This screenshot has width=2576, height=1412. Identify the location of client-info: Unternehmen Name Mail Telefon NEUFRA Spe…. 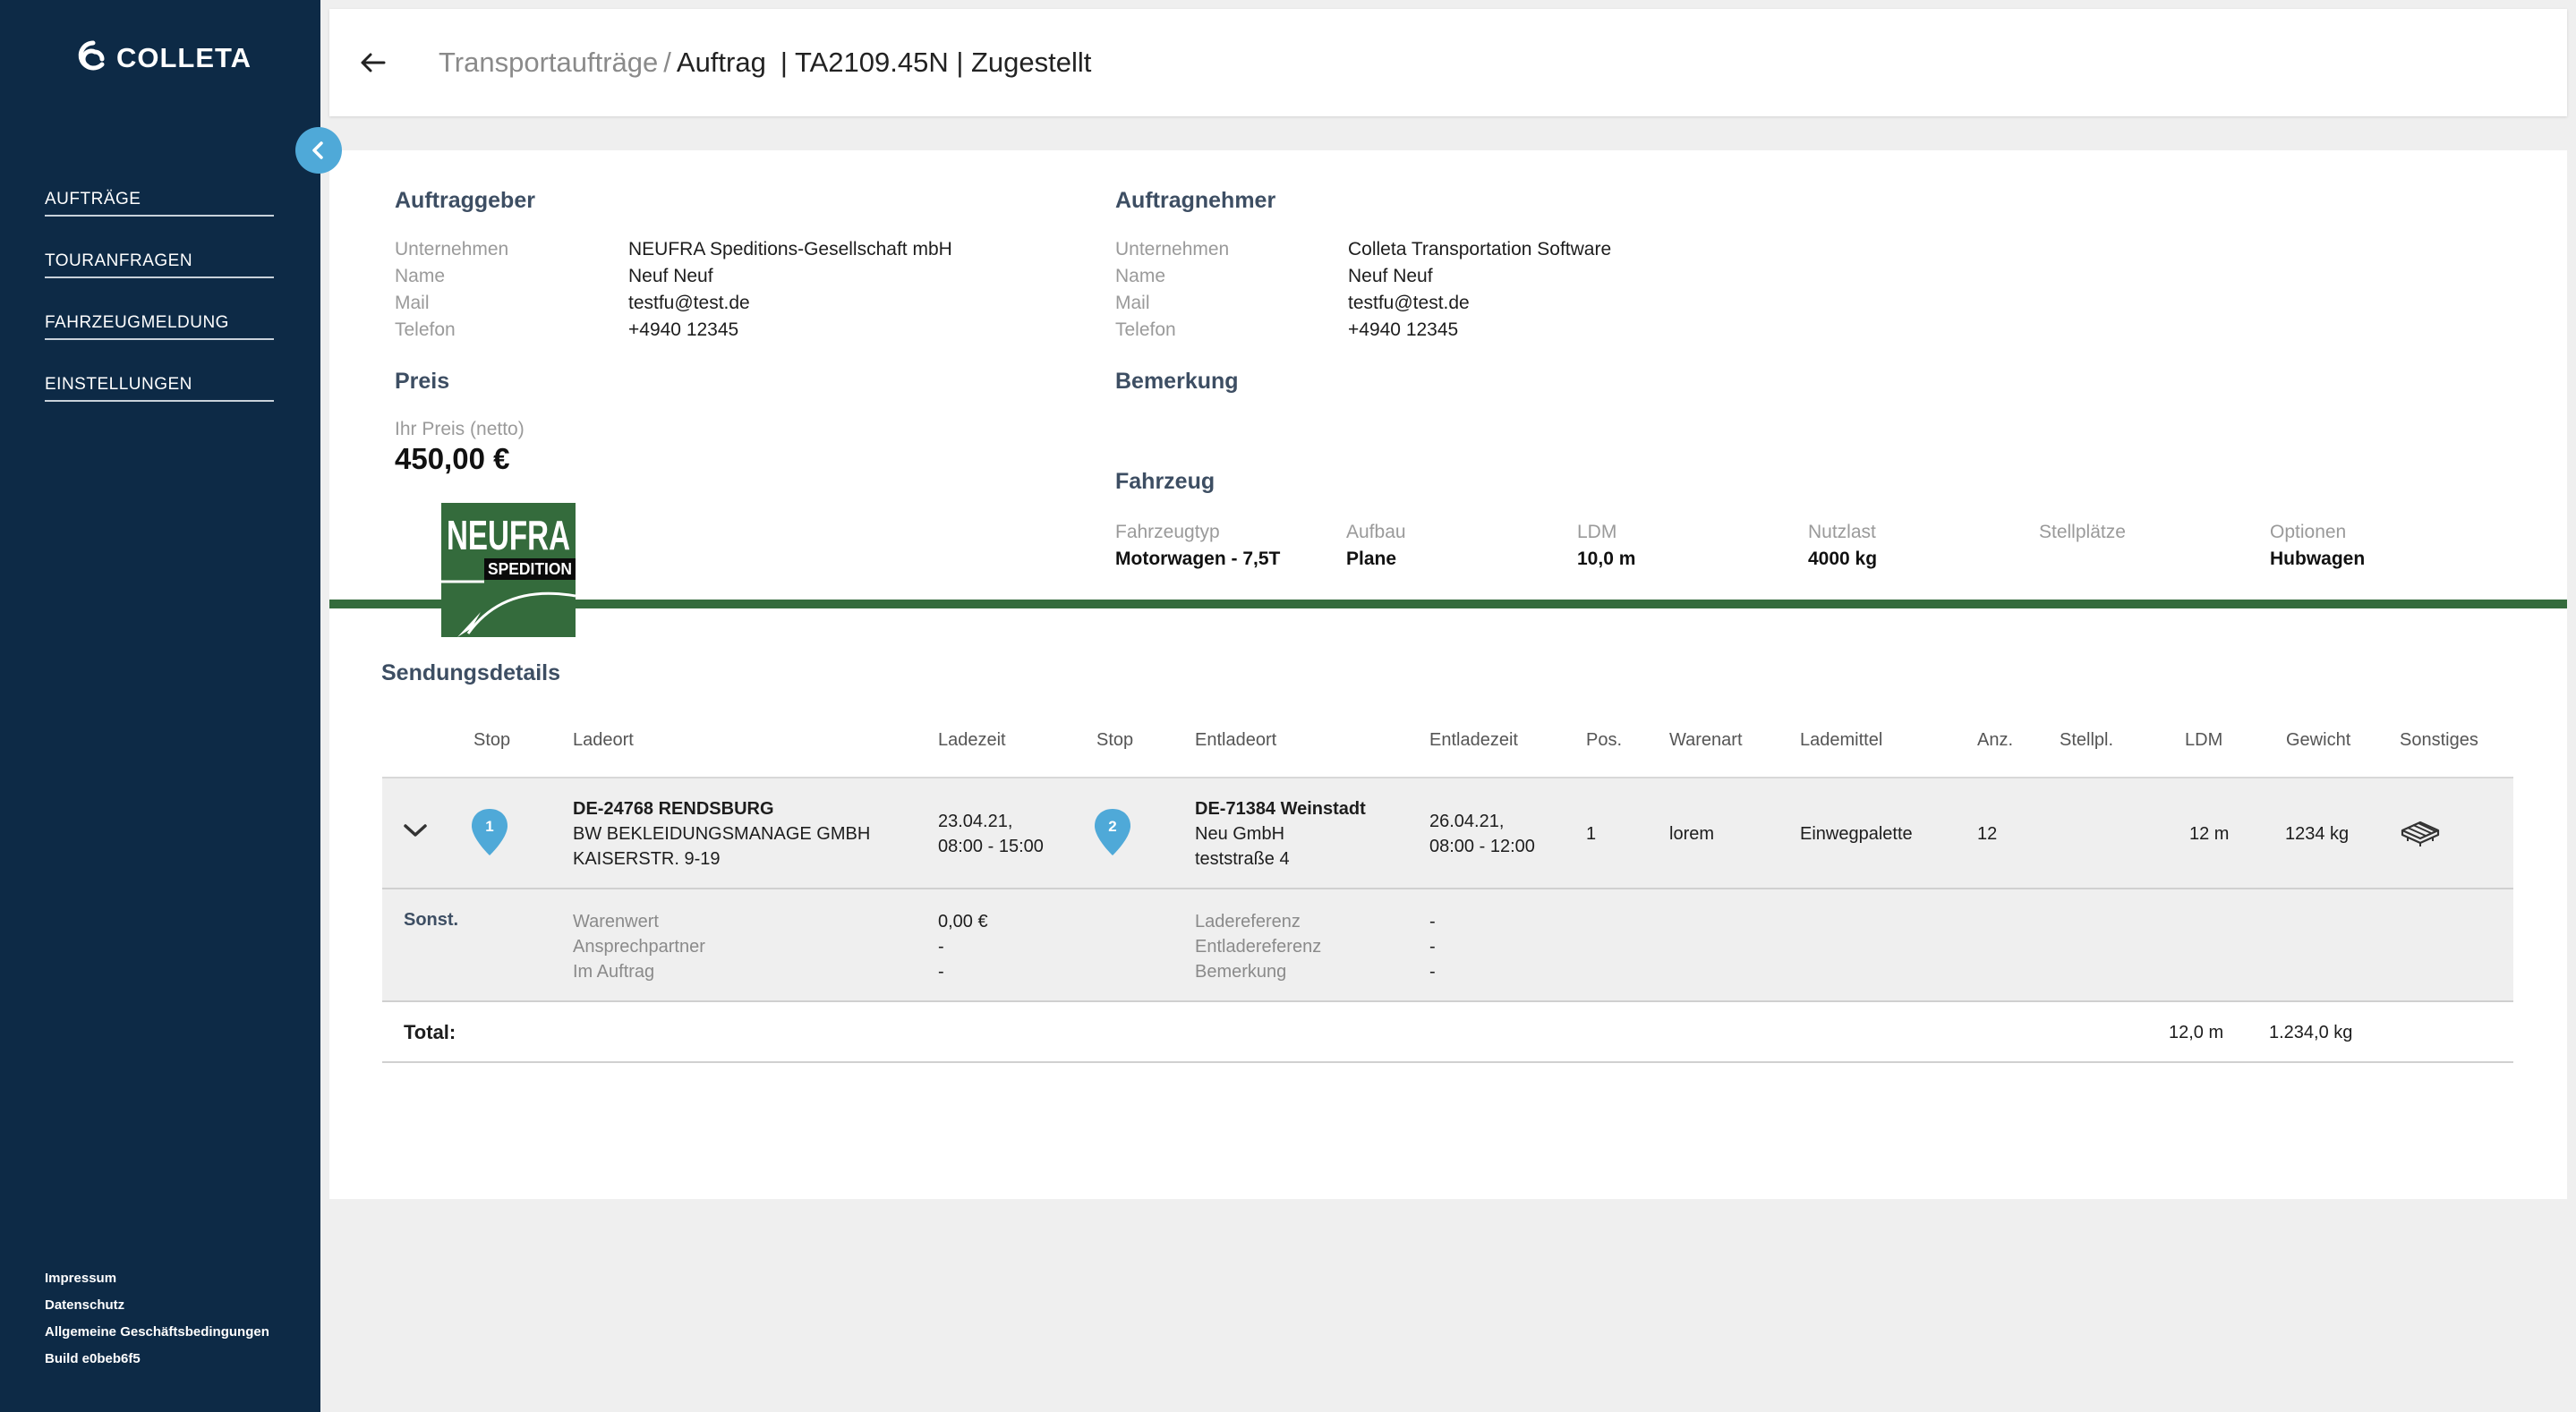
(708, 290).